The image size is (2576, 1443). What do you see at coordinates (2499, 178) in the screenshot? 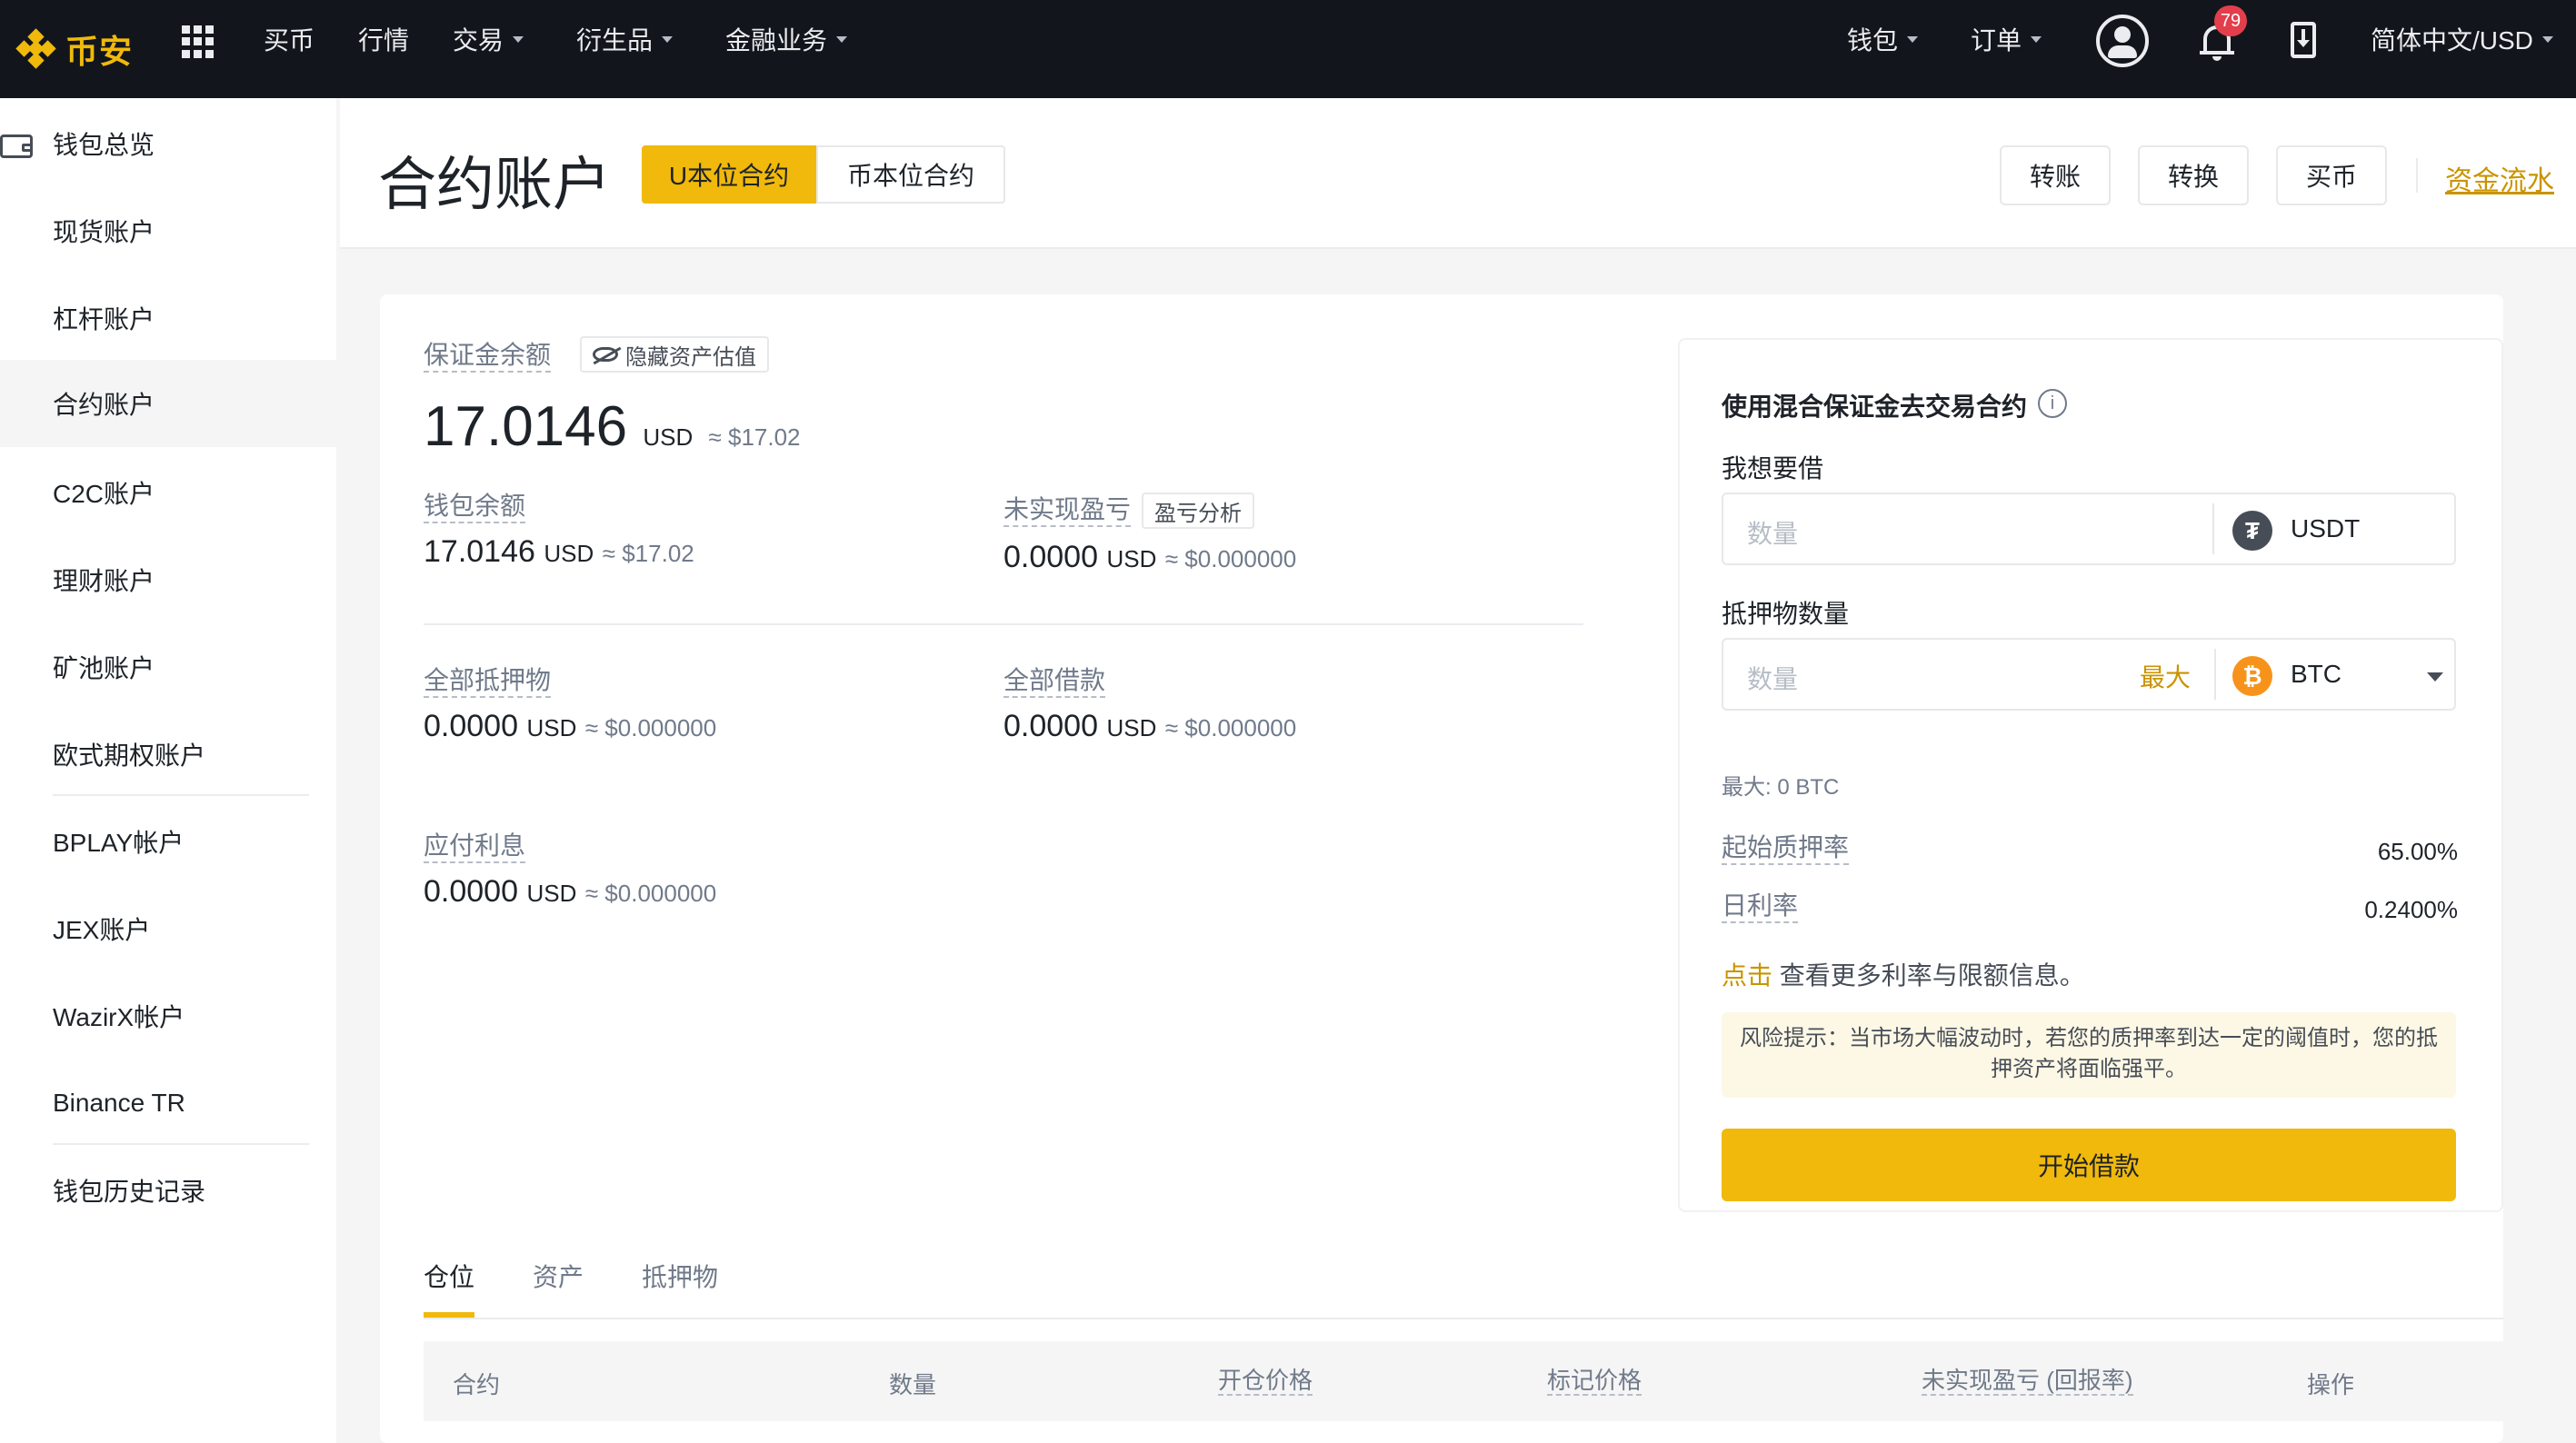
I see `transaction-history-link: 资金流水` at bounding box center [2499, 178].